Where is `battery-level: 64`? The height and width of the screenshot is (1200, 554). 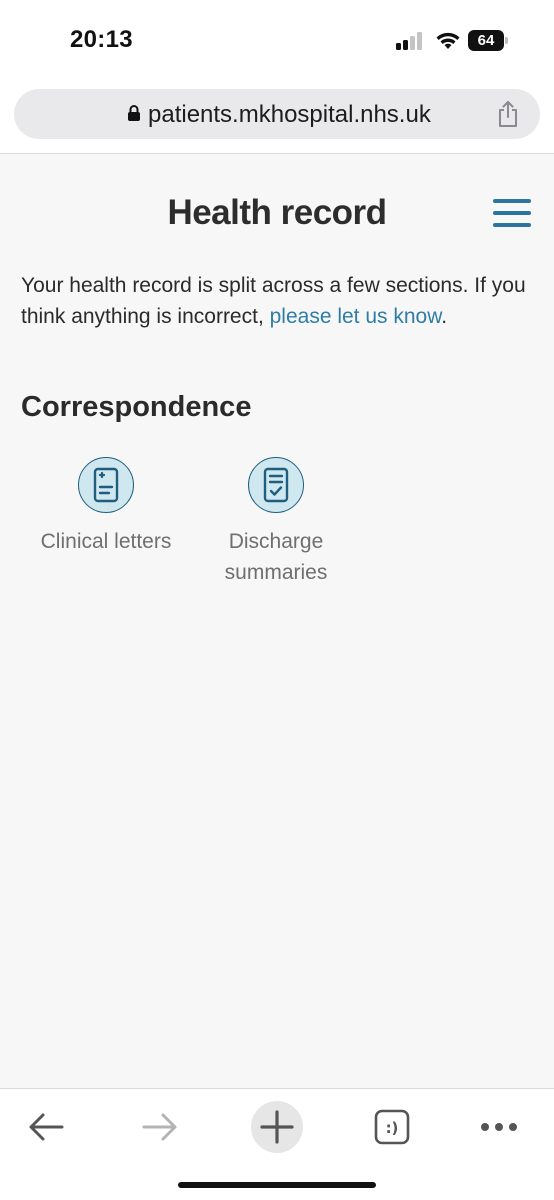
battery-level: 64 is located at coordinates (486, 40).